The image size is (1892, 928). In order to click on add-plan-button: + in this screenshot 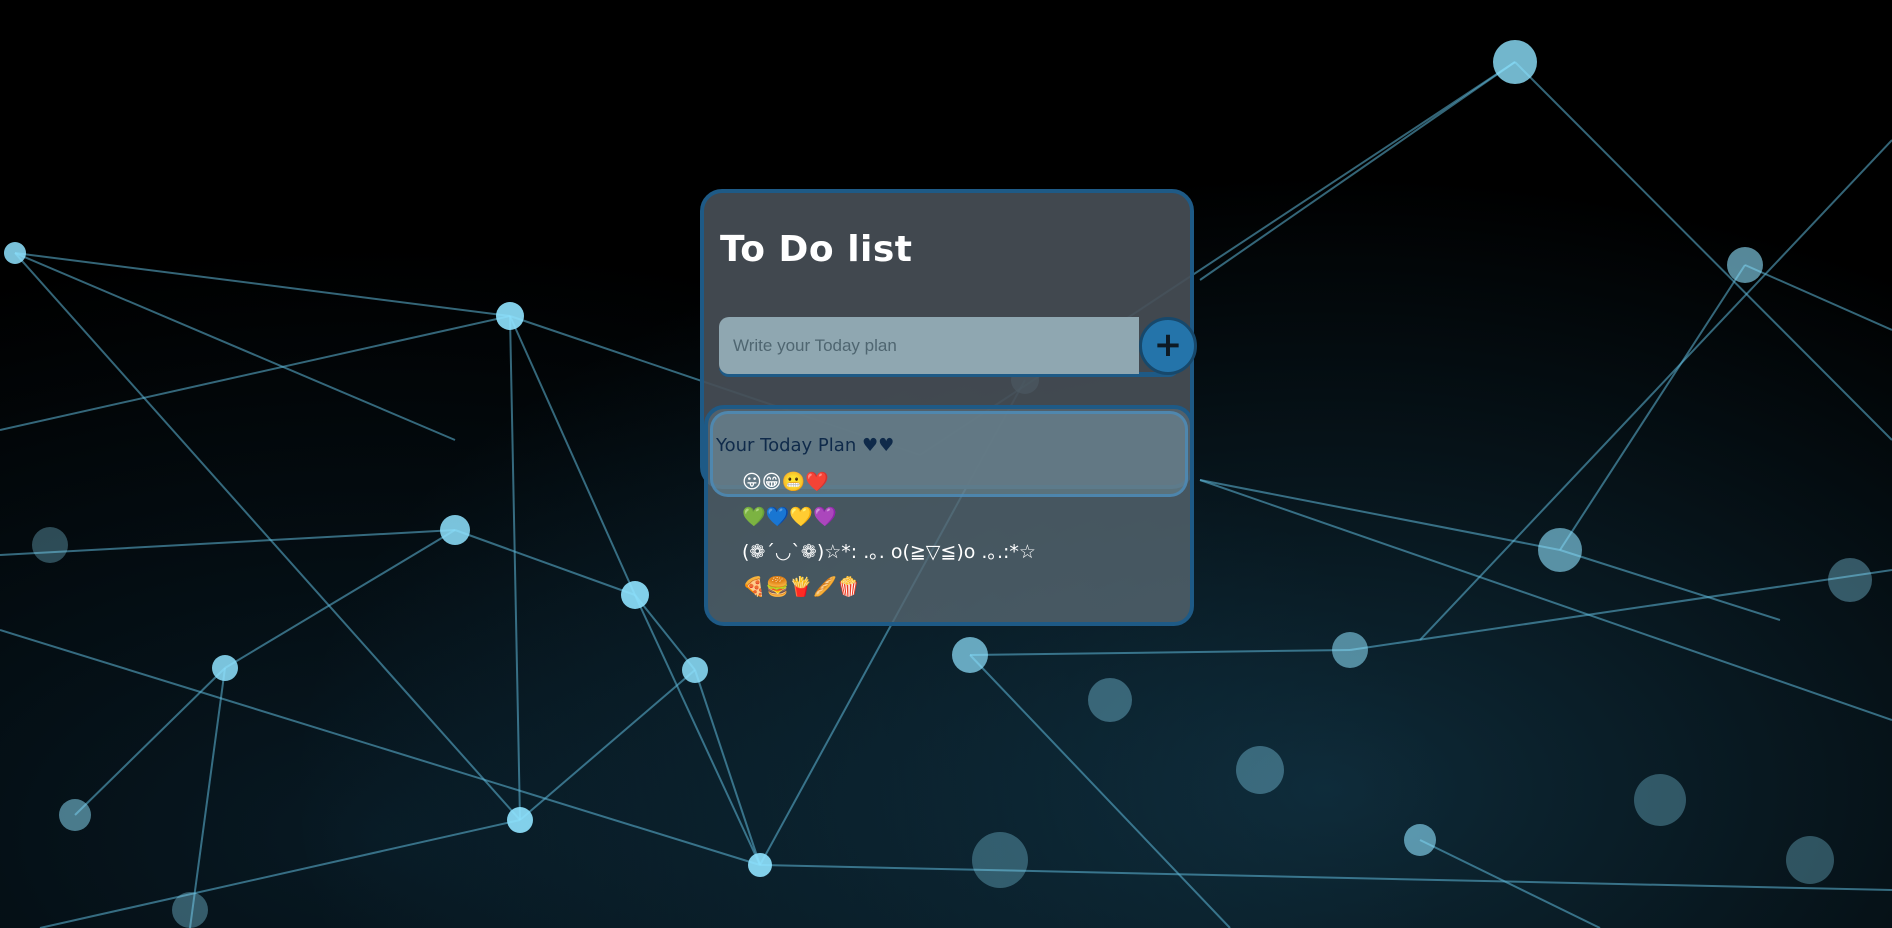, I will do `click(1168, 346)`.